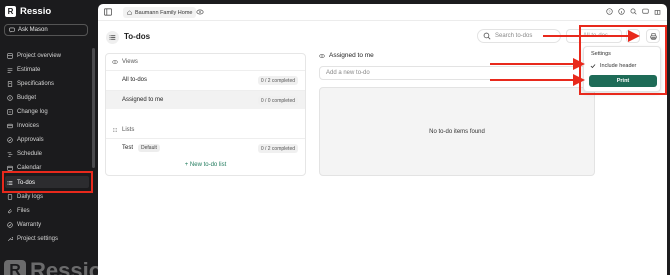  Describe the element at coordinates (10, 139) in the screenshot. I see `approvals-icon` at that location.